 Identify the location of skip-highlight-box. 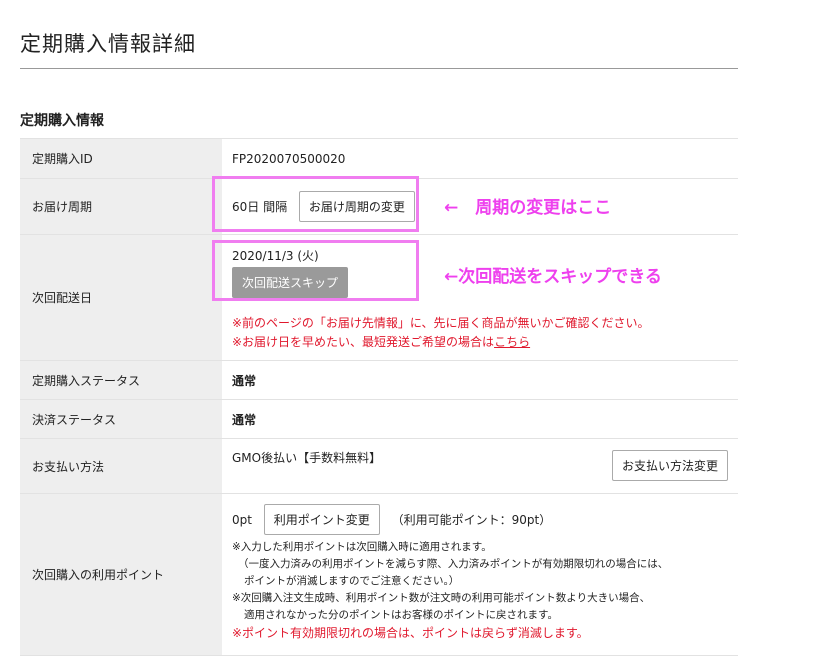
(315, 270).